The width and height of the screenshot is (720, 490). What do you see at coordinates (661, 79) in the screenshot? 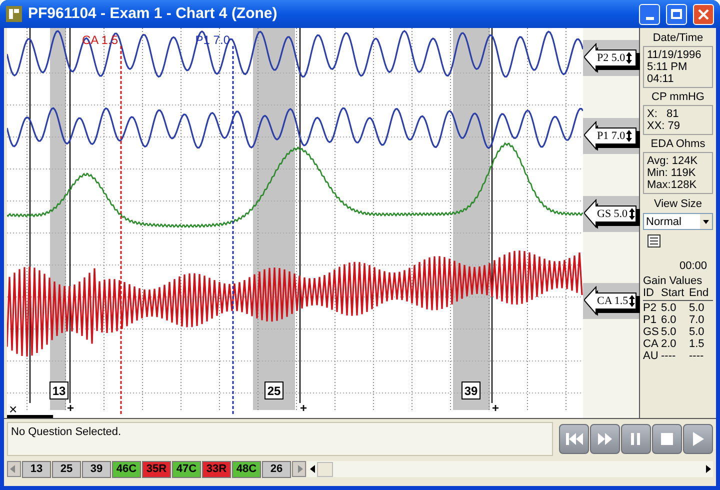
I see `info-value: 04:11` at bounding box center [661, 79].